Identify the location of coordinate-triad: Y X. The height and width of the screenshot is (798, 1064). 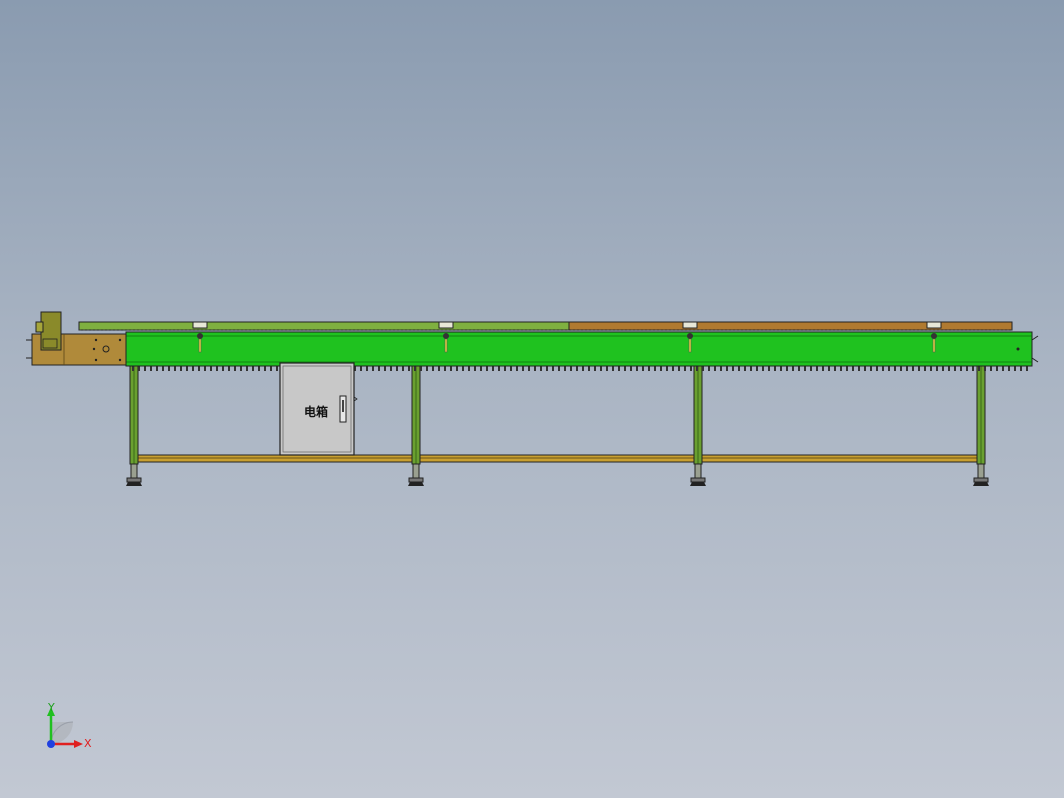
(69, 725).